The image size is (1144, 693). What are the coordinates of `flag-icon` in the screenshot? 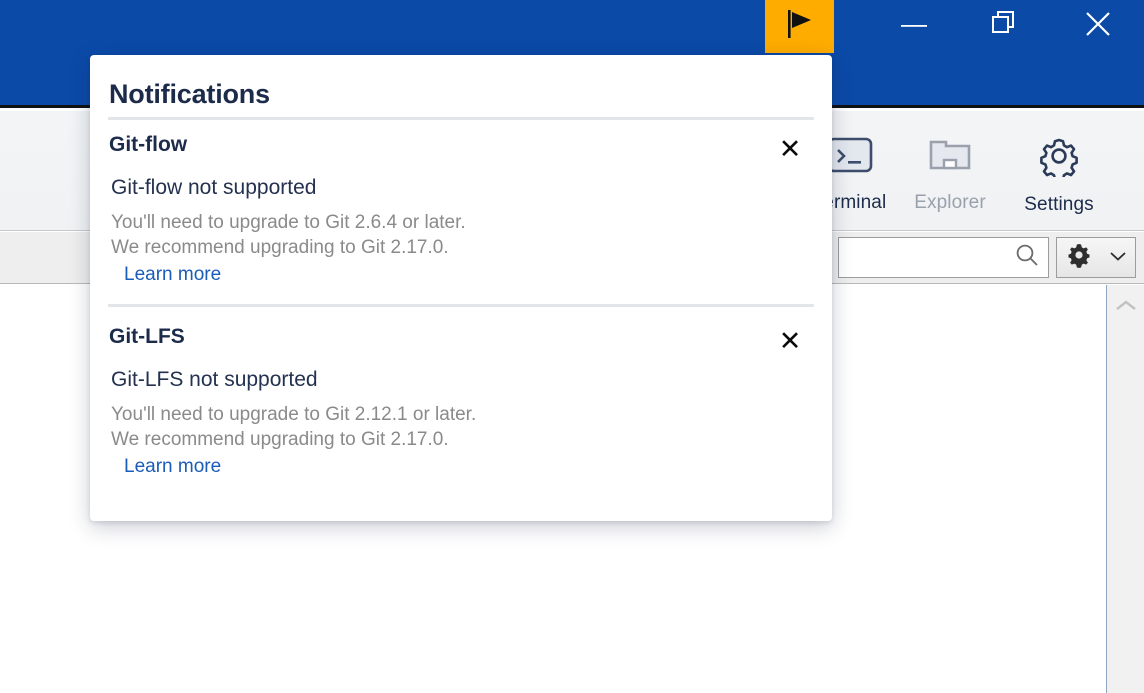 It's located at (800, 26).